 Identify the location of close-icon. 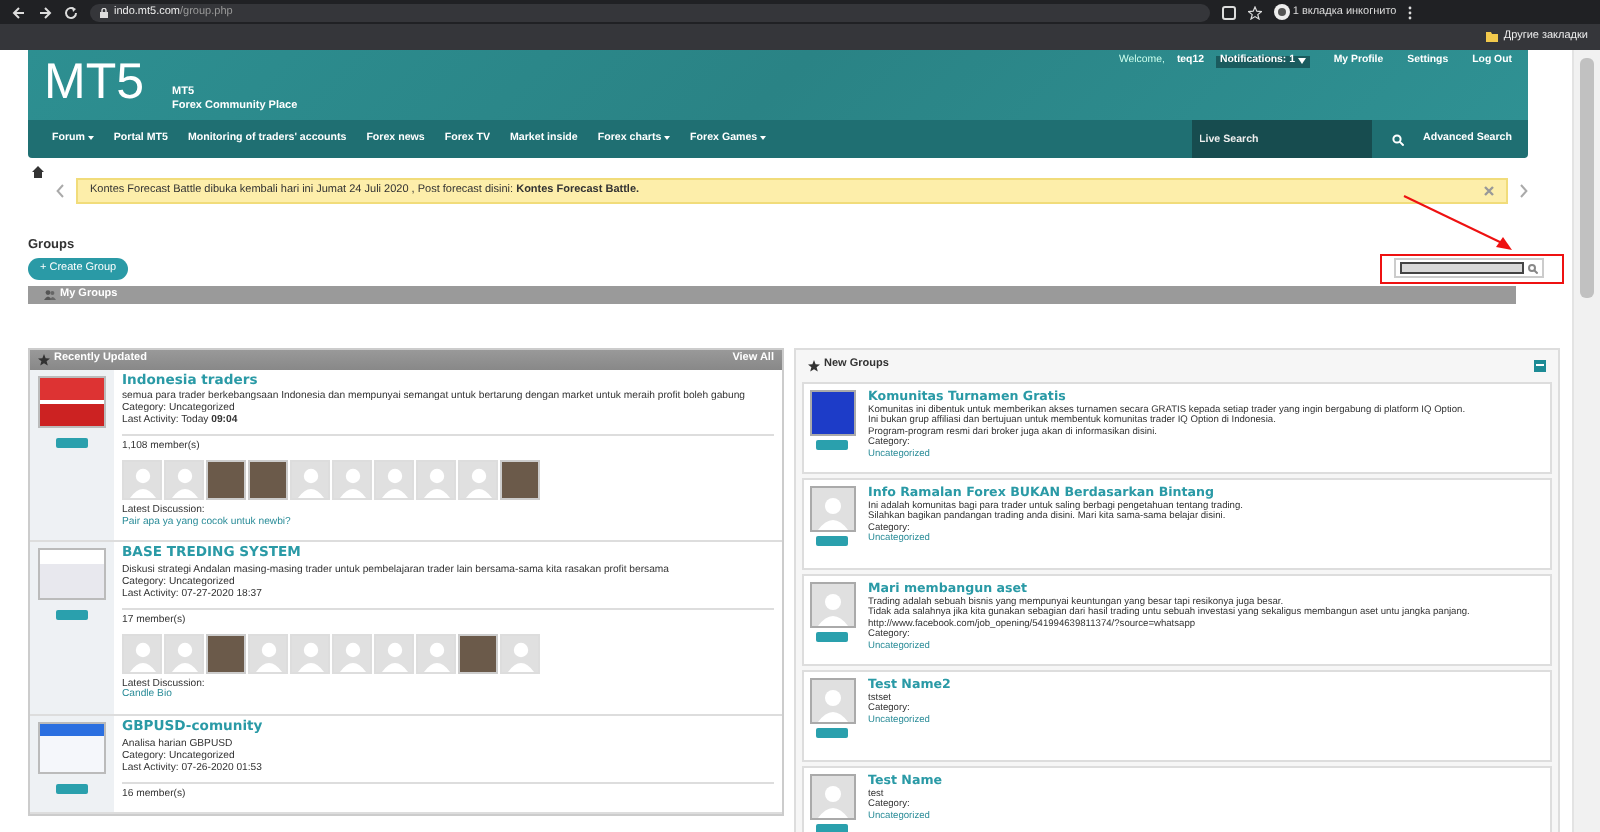
(1489, 191).